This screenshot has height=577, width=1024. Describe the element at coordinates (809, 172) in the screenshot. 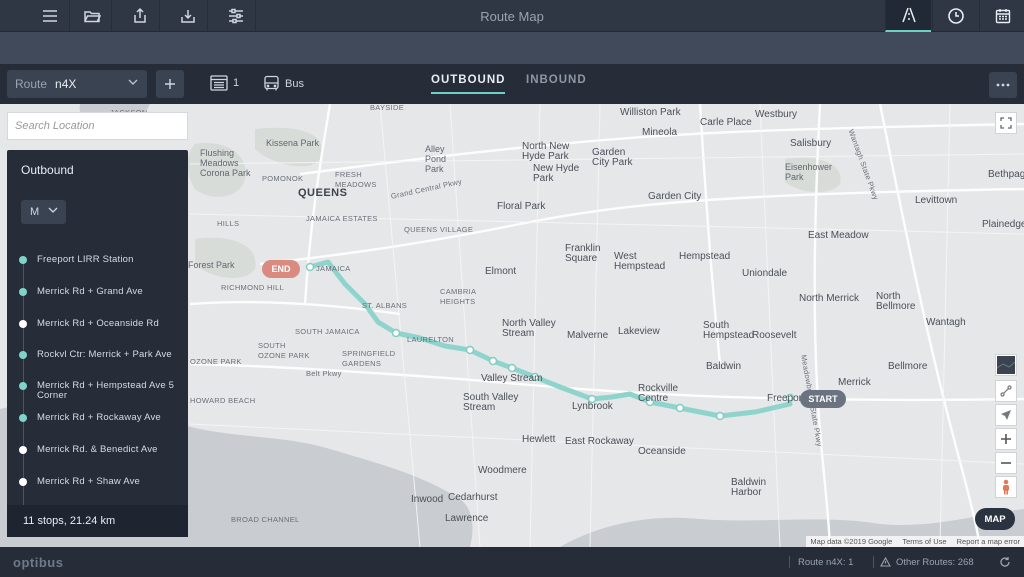

I see `map-place-label: Eisenhower Park` at that location.